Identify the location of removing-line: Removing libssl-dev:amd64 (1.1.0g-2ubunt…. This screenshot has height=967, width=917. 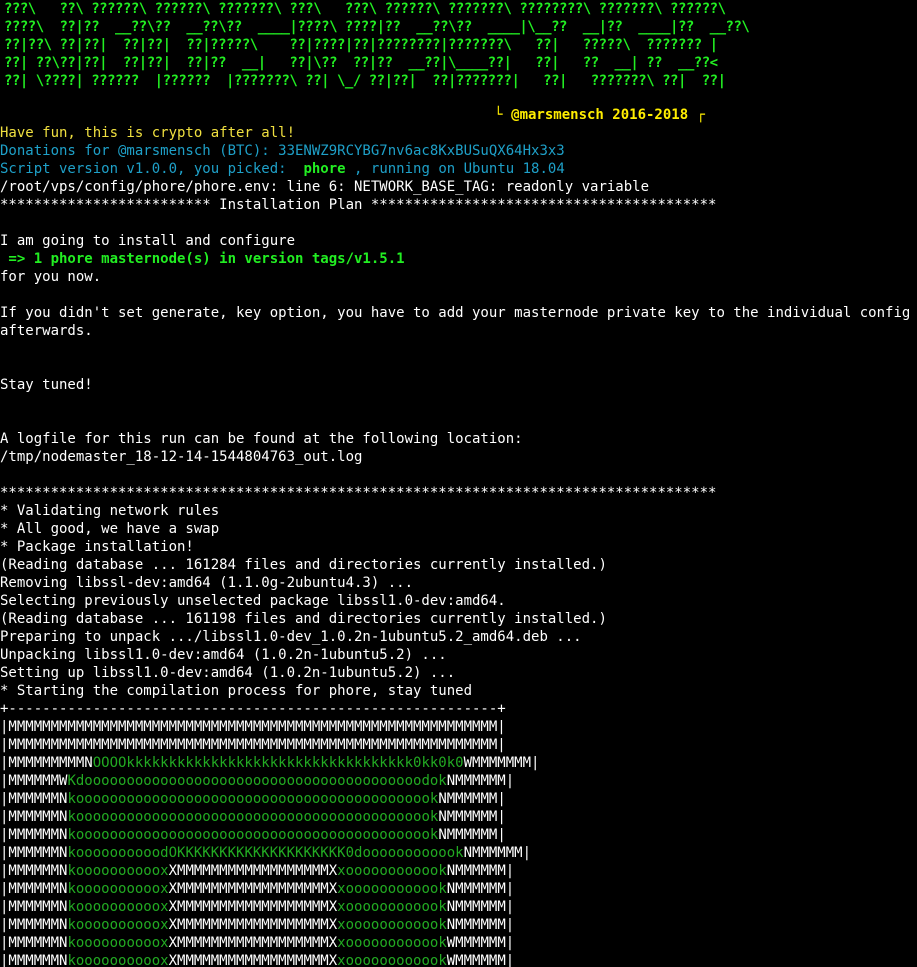
(207, 583).